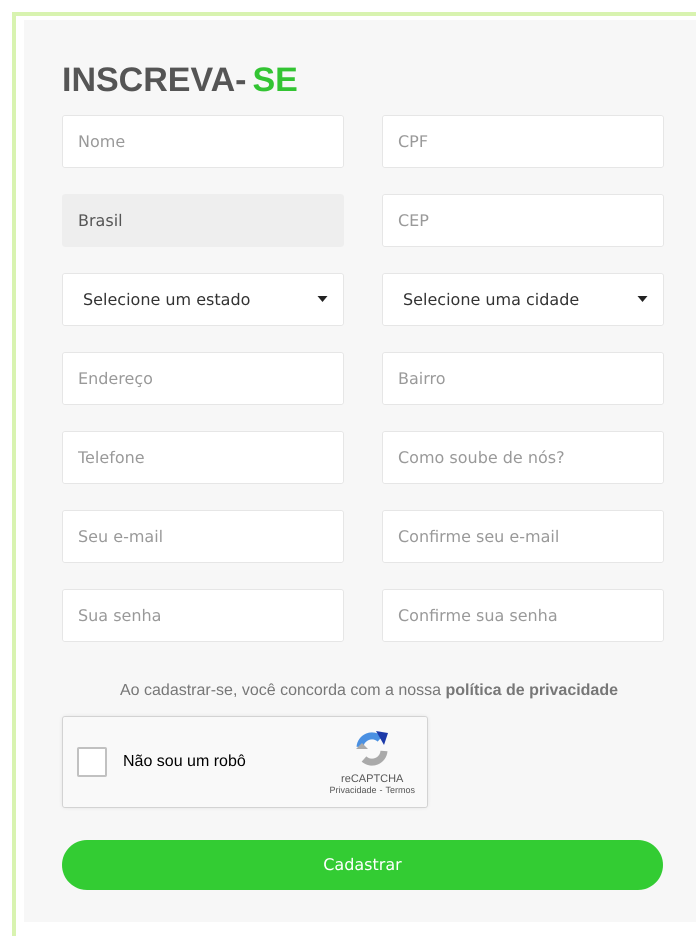 The height and width of the screenshot is (936, 696). I want to click on title-text: INSCREVA-, so click(154, 80).